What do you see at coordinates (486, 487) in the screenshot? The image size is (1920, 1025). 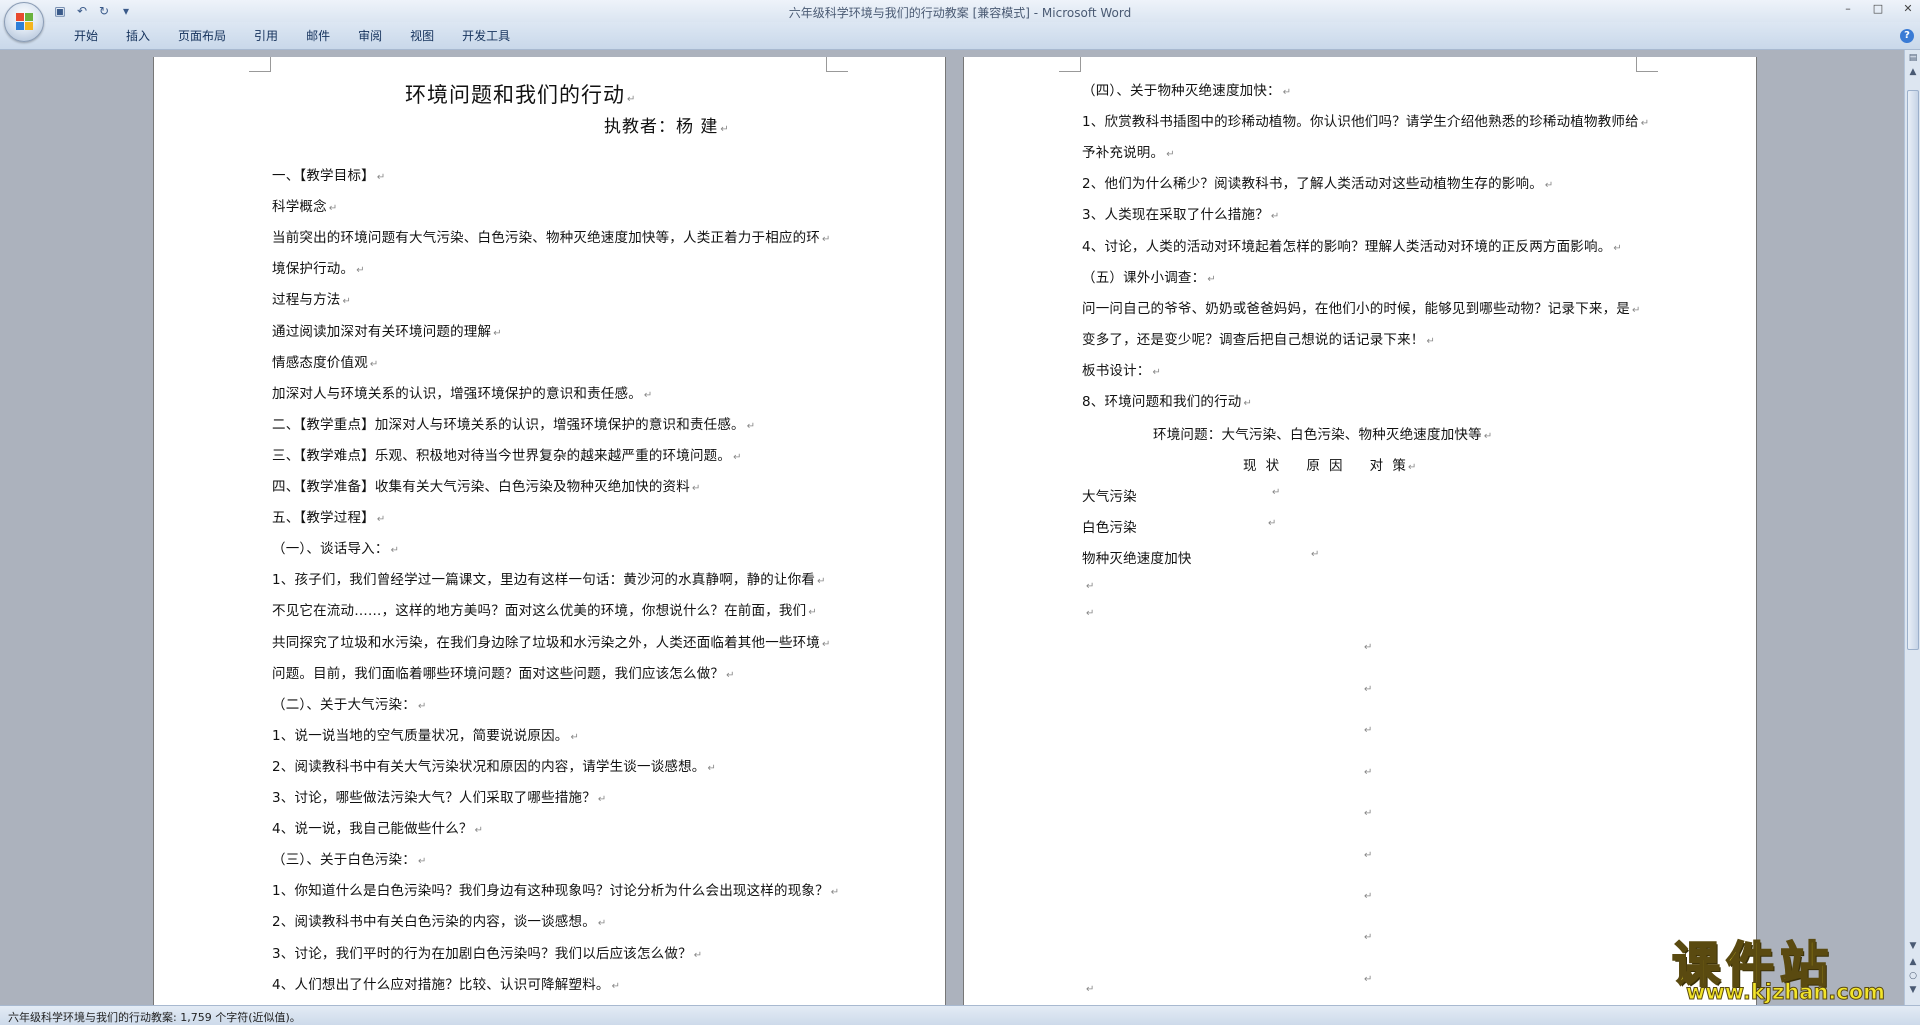 I see `text-line: 四、【教学准备】收集有关大气污染、白色污染及物种灭绝加快的资料 ↵` at bounding box center [486, 487].